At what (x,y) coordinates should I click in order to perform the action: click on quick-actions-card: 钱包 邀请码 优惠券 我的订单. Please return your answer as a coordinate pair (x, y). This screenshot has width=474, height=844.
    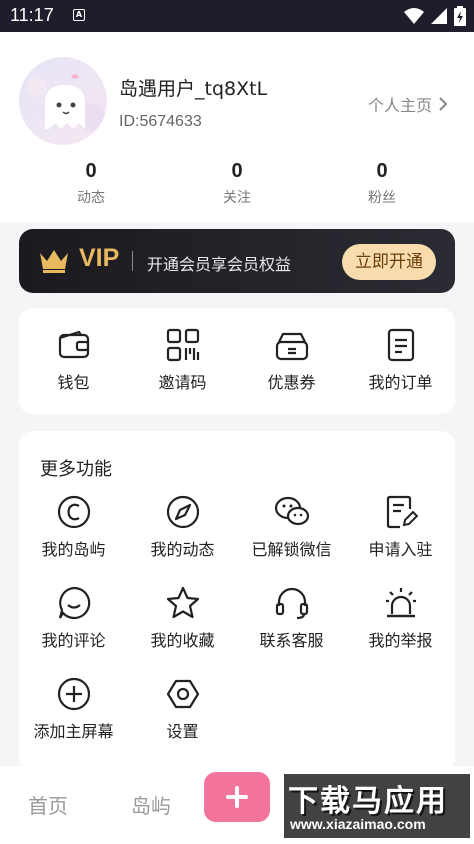
    Looking at the image, I should click on (237, 361).